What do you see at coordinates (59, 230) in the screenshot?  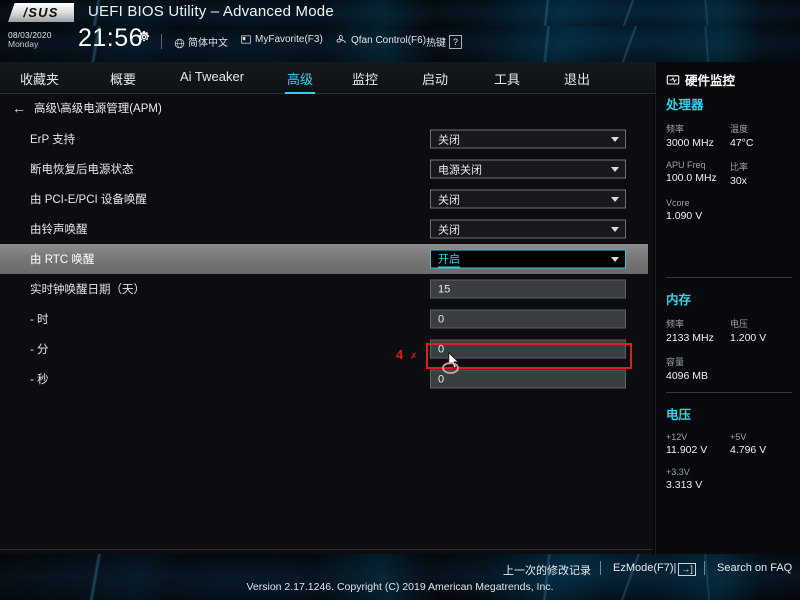 I see `setting-label: 由铃声唤醒` at bounding box center [59, 230].